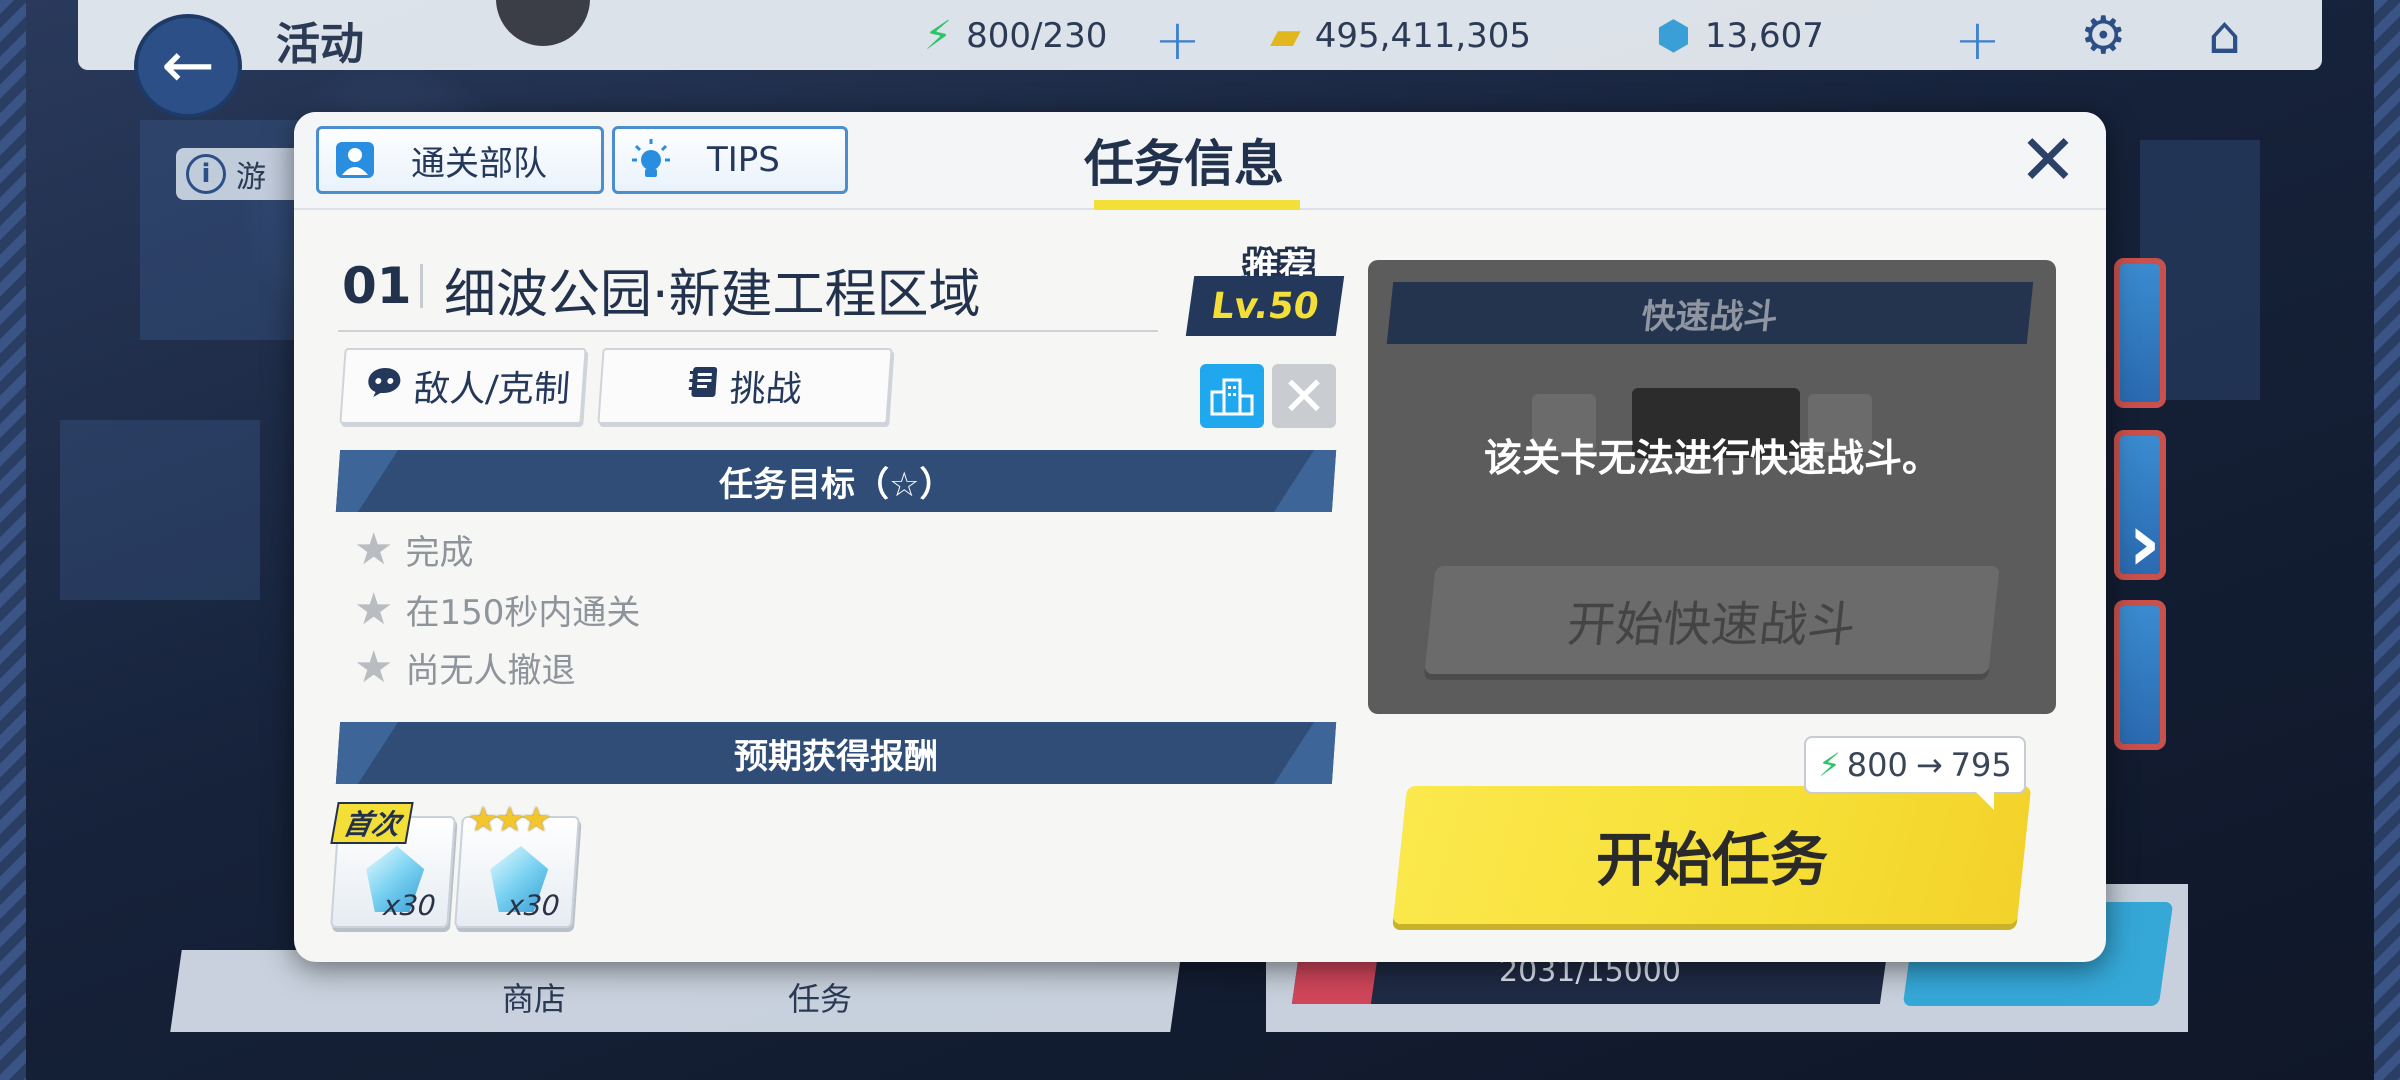  Describe the element at coordinates (372, 823) in the screenshot. I see `first-clear-badge: 首次` at that location.